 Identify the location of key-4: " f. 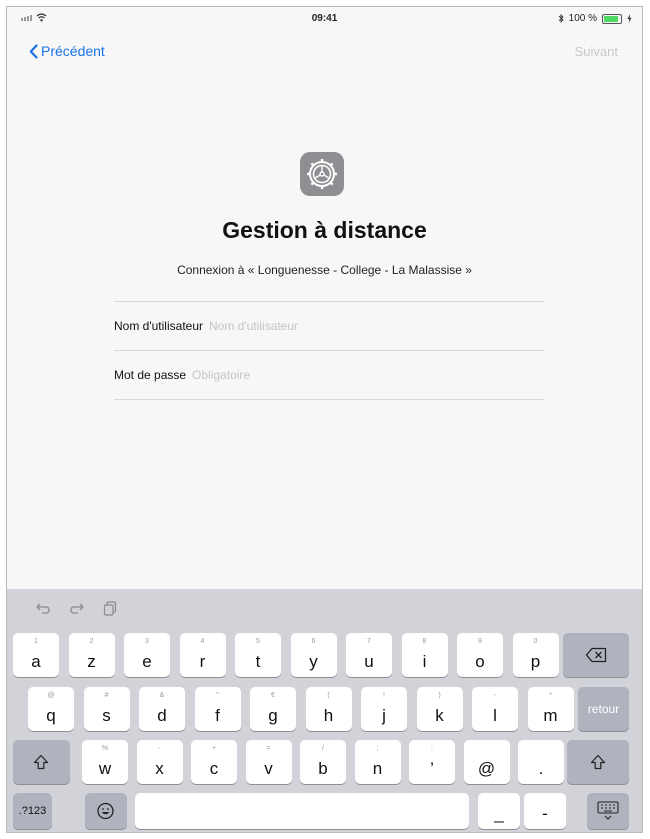
(217, 709).